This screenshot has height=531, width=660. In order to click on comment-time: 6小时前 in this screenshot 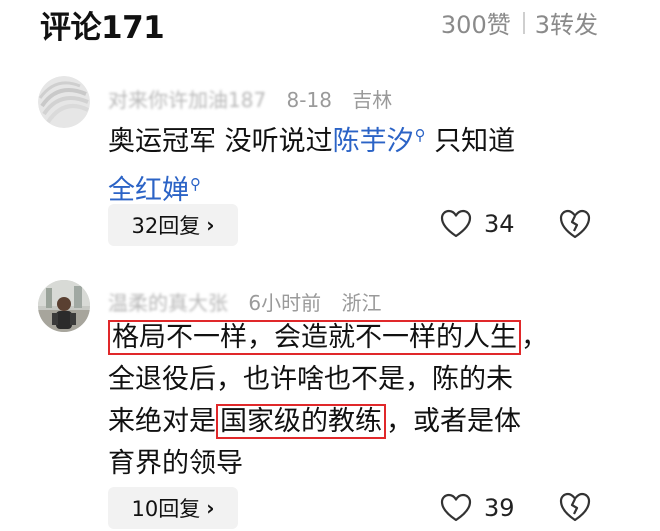, I will do `click(285, 303)`.